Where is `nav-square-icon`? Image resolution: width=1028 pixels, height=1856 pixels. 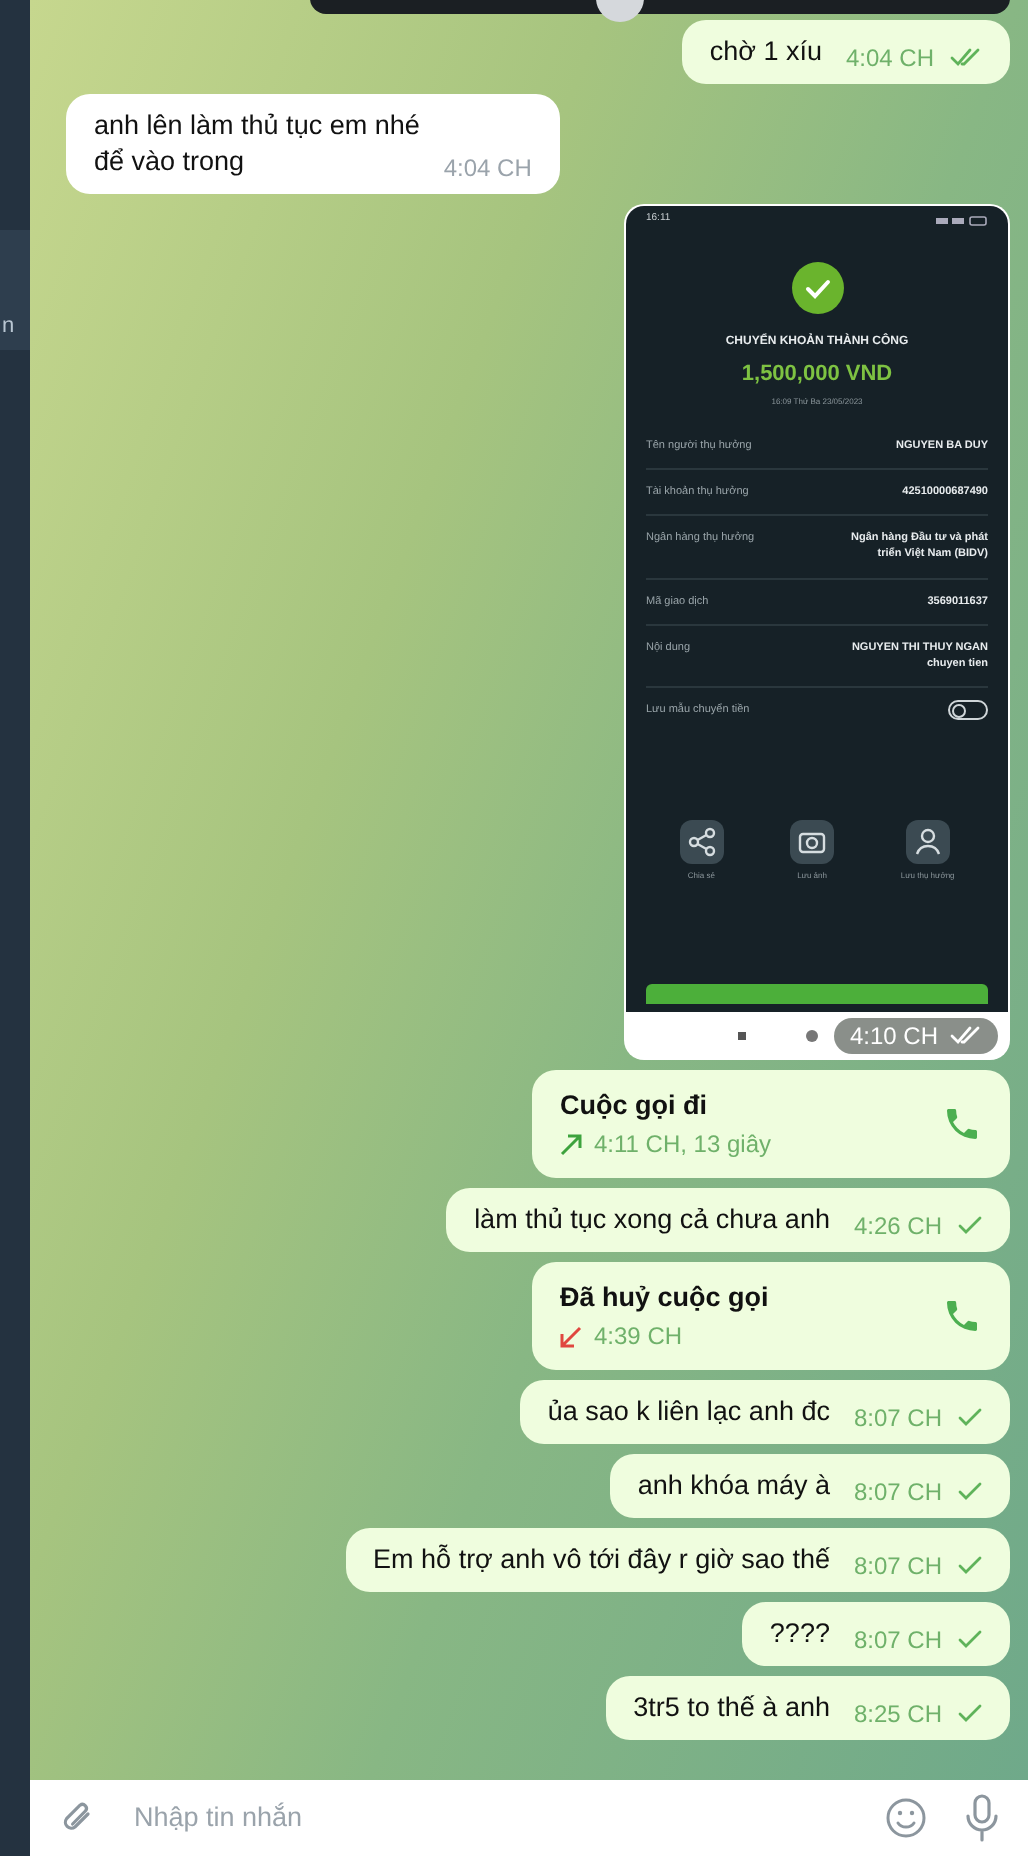 nav-square-icon is located at coordinates (741, 1036).